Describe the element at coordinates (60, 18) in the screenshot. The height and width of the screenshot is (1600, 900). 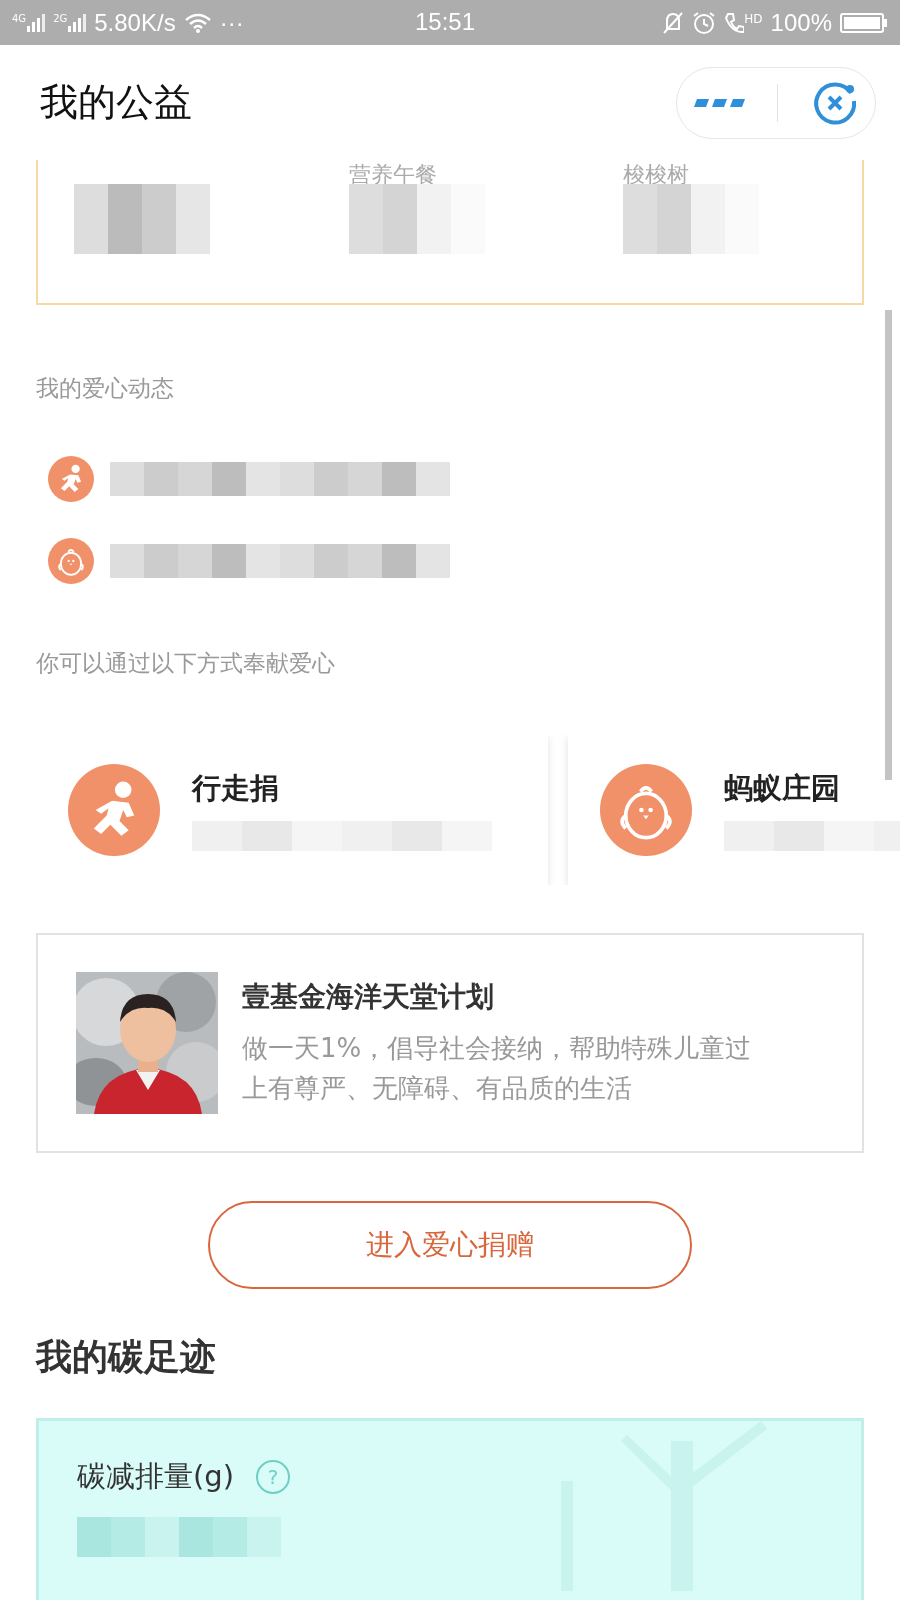
I see `network-label: 2G` at that location.